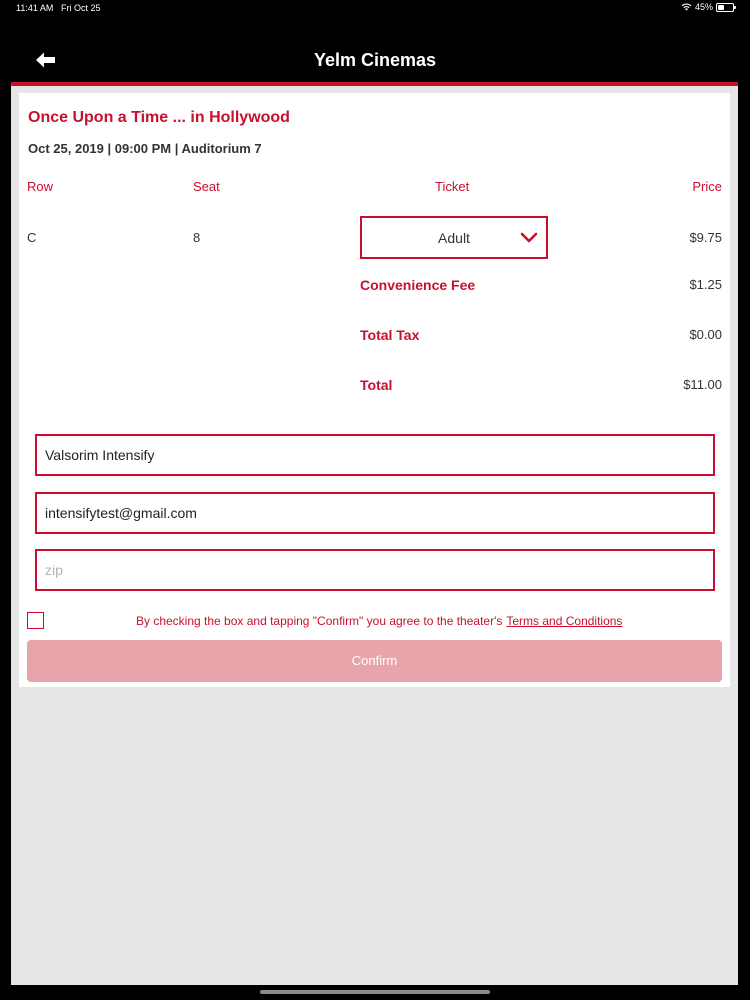 The height and width of the screenshot is (1000, 750). What do you see at coordinates (564, 621) in the screenshot?
I see `terms-link: Terms and Conditions` at bounding box center [564, 621].